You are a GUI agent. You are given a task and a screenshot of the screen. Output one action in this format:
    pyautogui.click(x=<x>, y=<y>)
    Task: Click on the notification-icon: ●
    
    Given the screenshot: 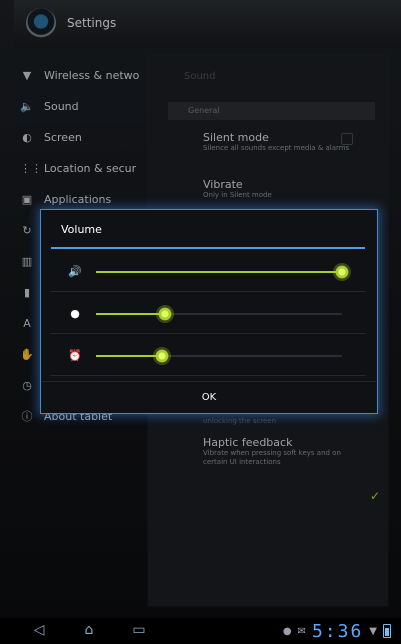 What is the action you would take?
    pyautogui.click(x=75, y=313)
    